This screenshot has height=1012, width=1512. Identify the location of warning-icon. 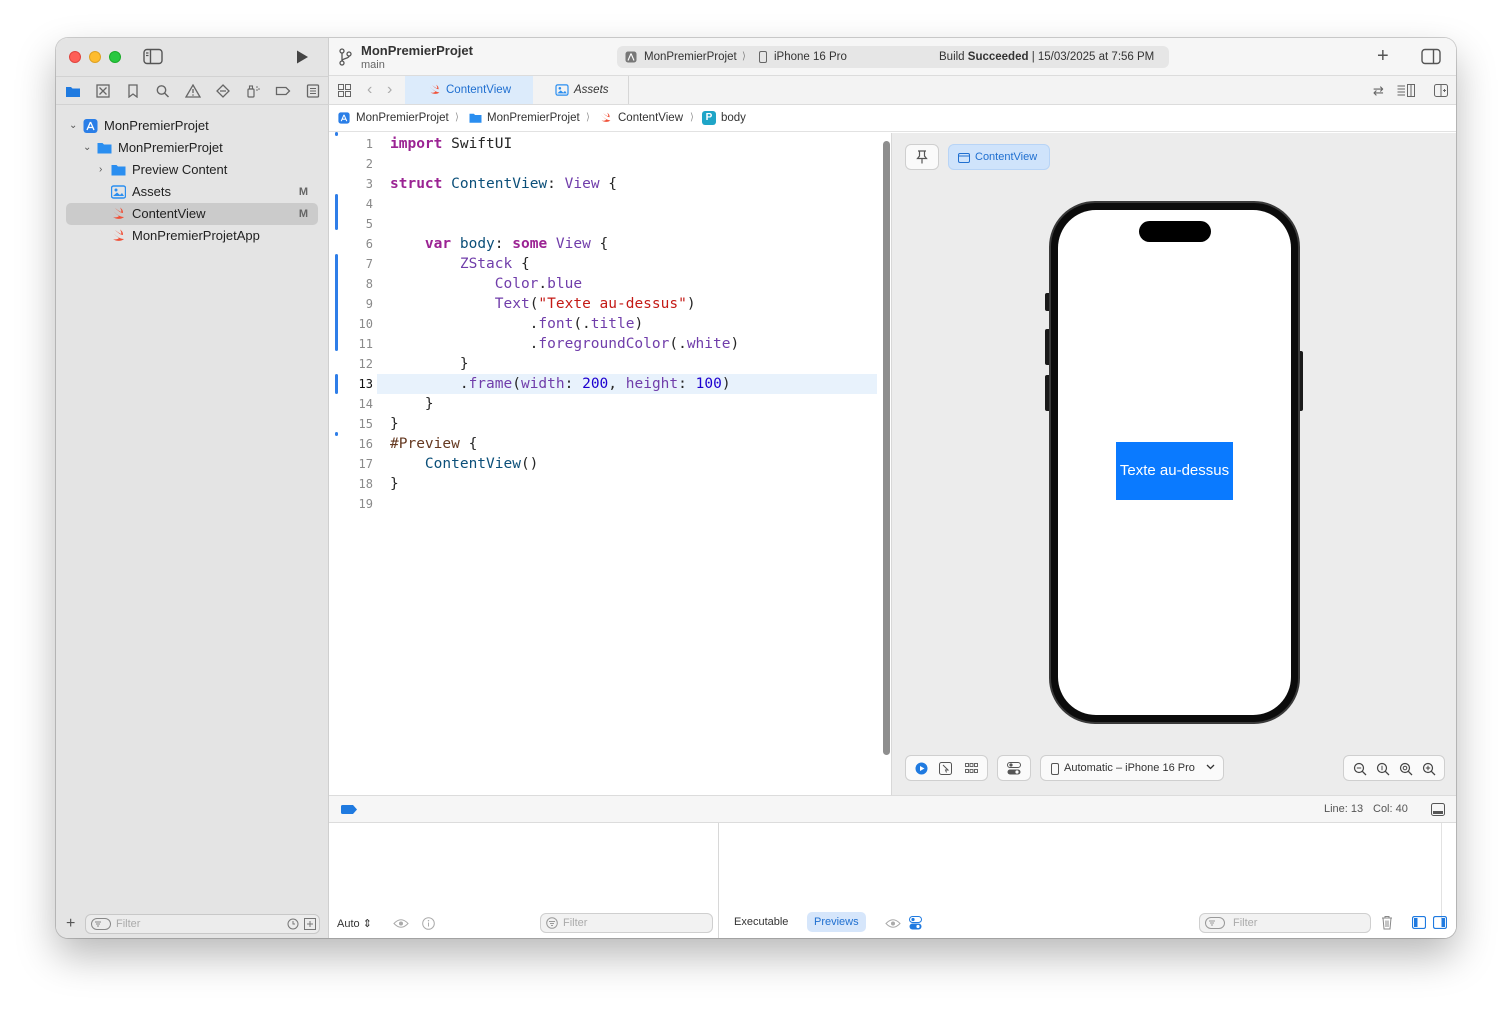
(193, 91).